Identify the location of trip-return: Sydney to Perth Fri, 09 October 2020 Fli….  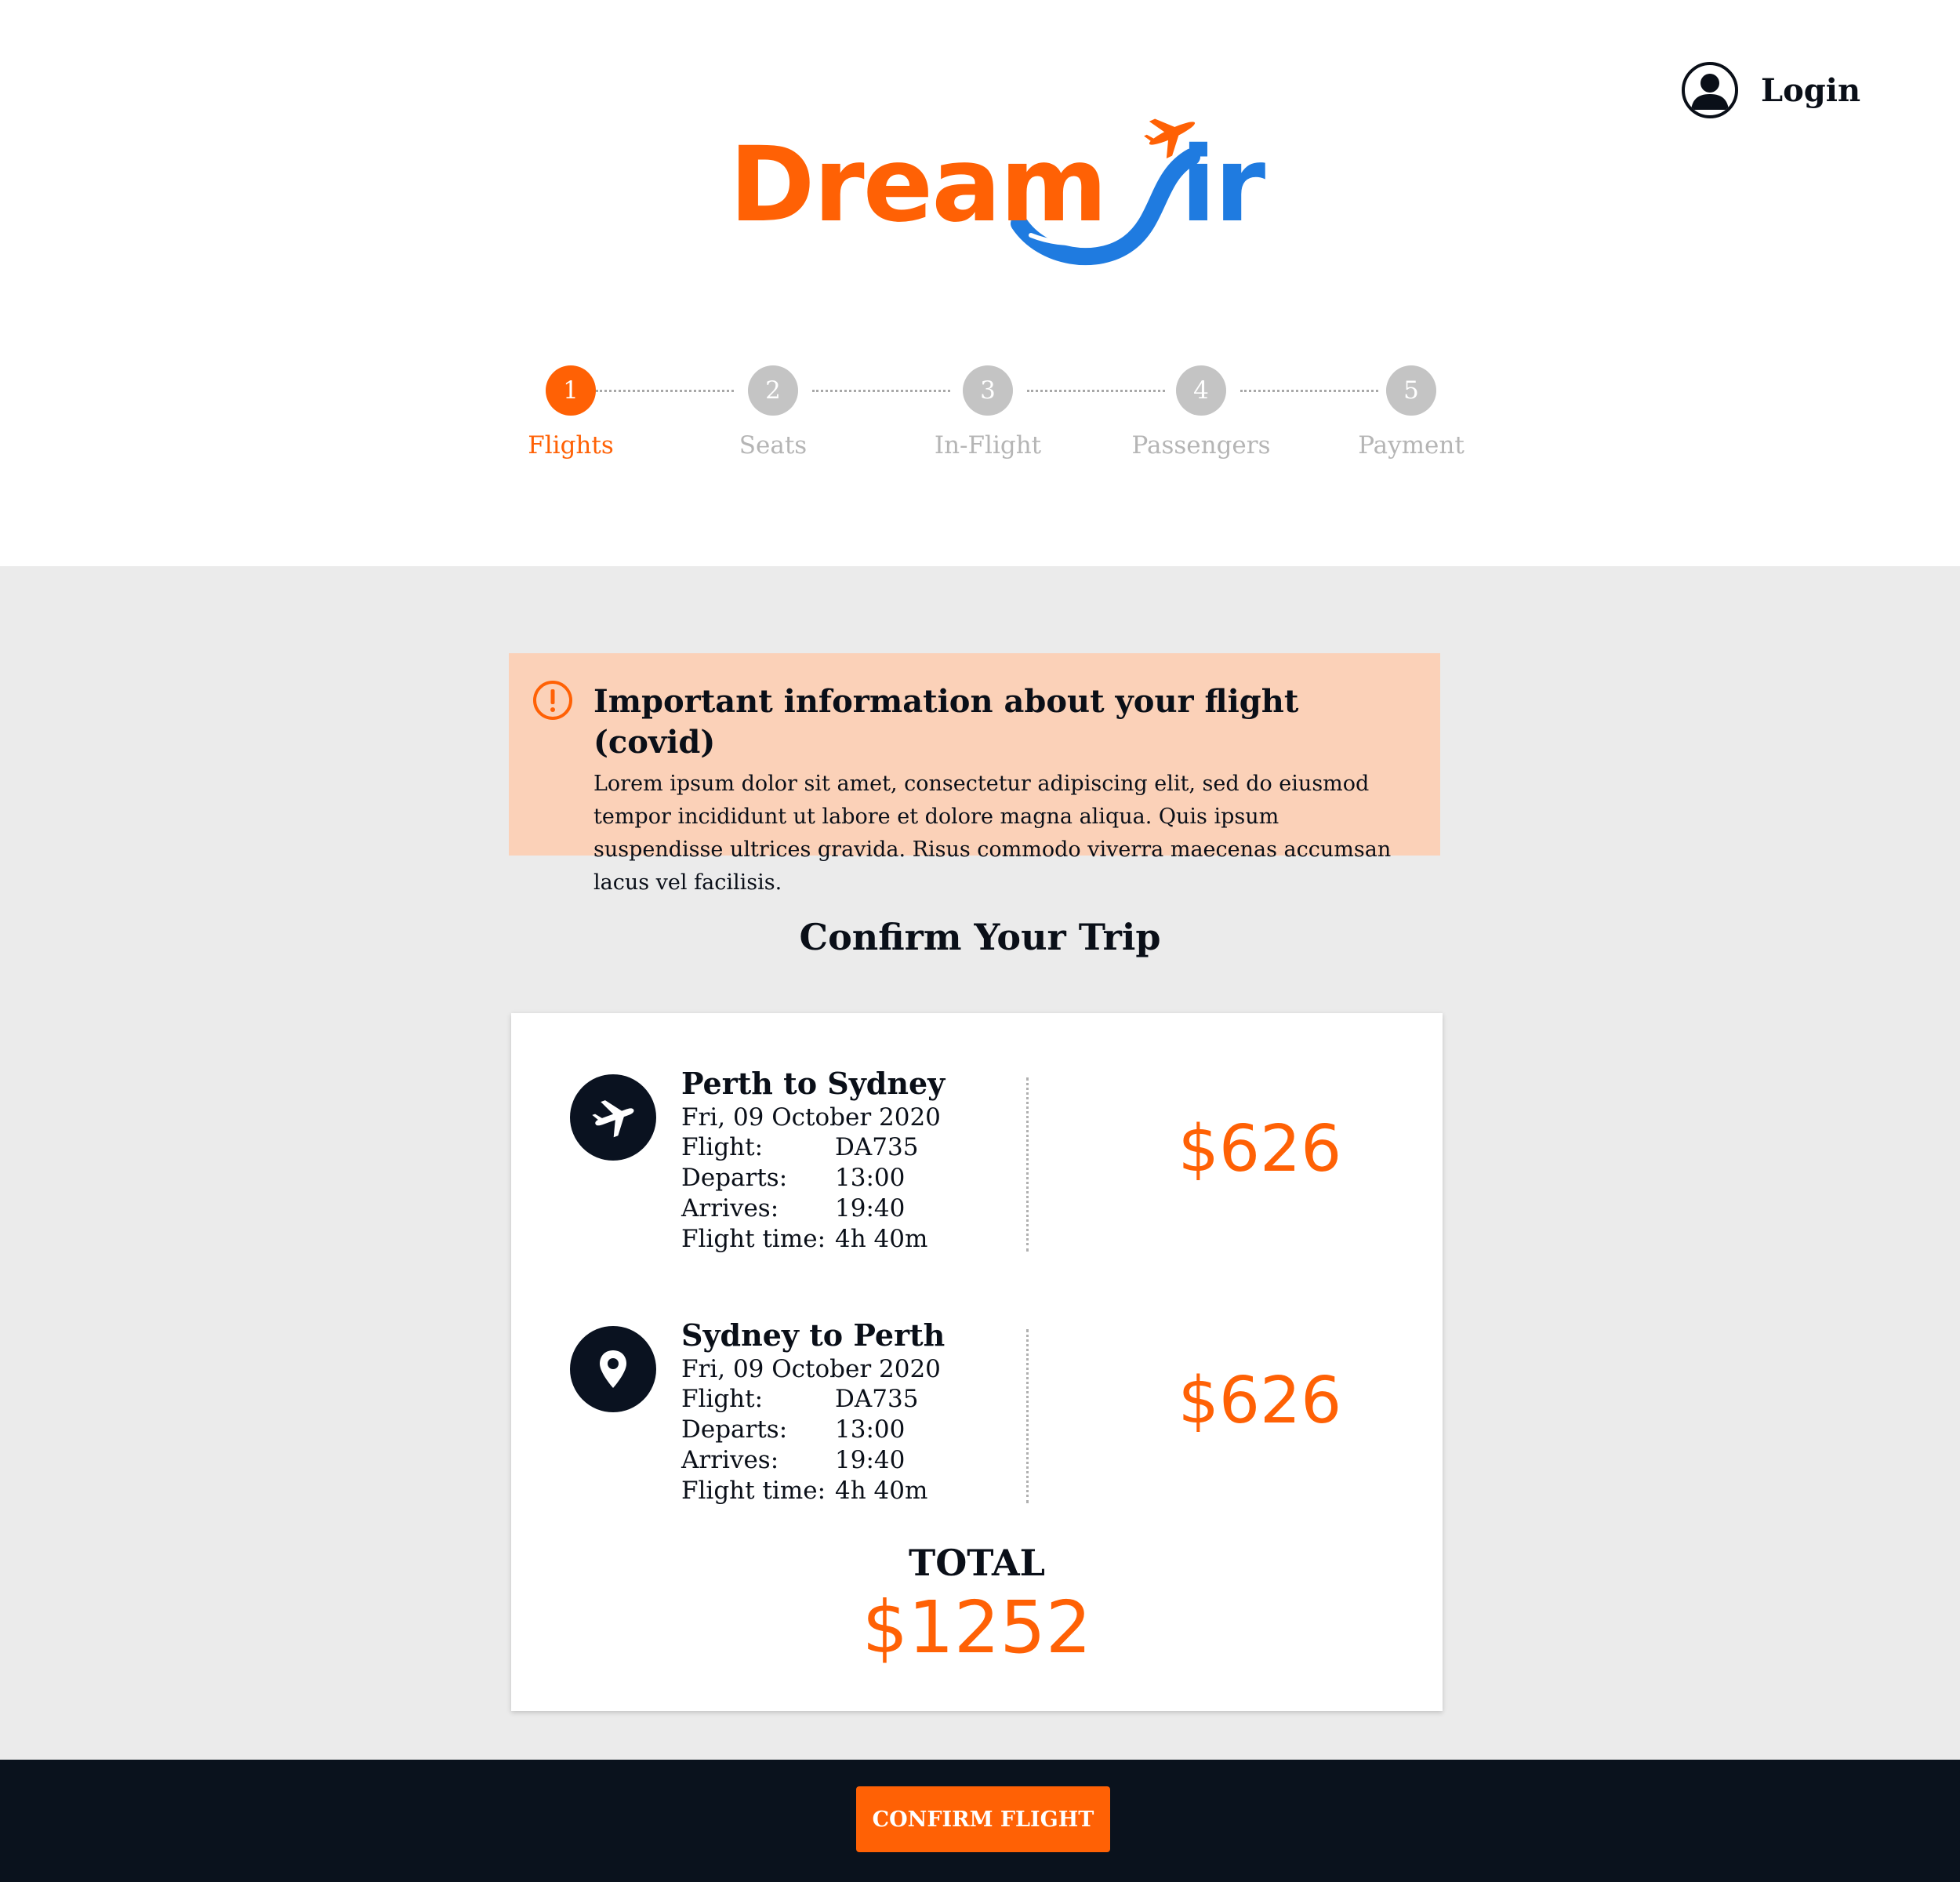
(977, 1411).